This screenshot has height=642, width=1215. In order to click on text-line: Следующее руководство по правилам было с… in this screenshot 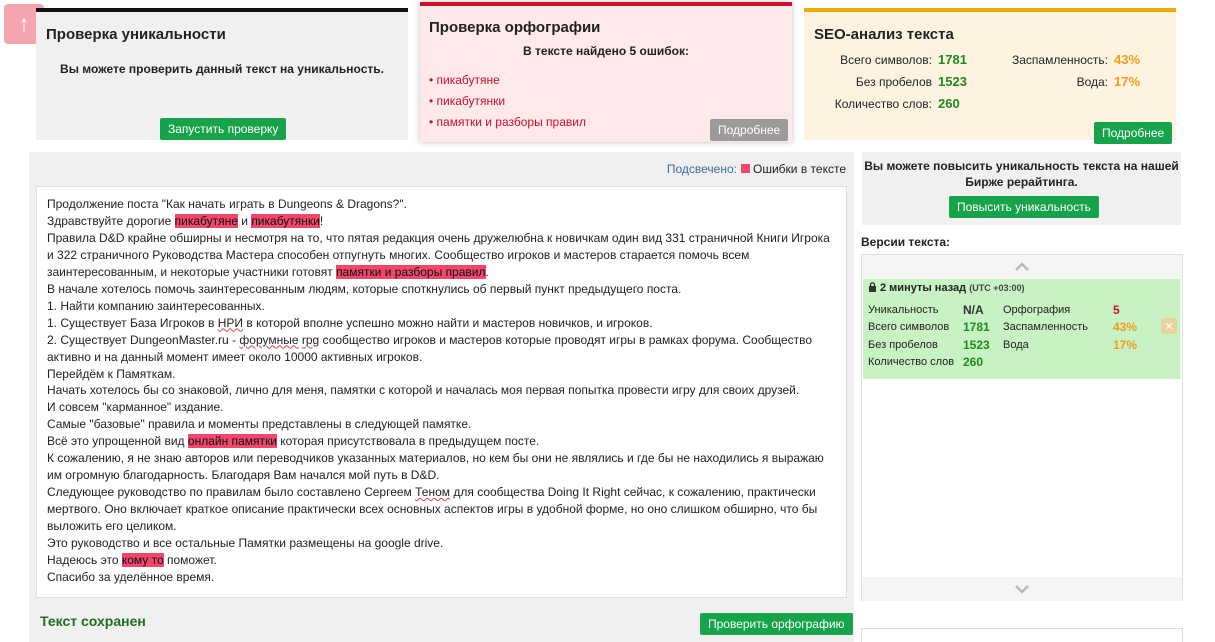, I will do `click(432, 509)`.